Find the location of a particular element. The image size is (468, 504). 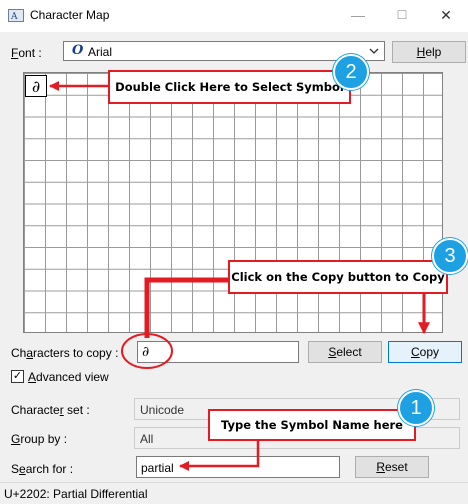

step-badge-1: 1 is located at coordinates (416, 408).